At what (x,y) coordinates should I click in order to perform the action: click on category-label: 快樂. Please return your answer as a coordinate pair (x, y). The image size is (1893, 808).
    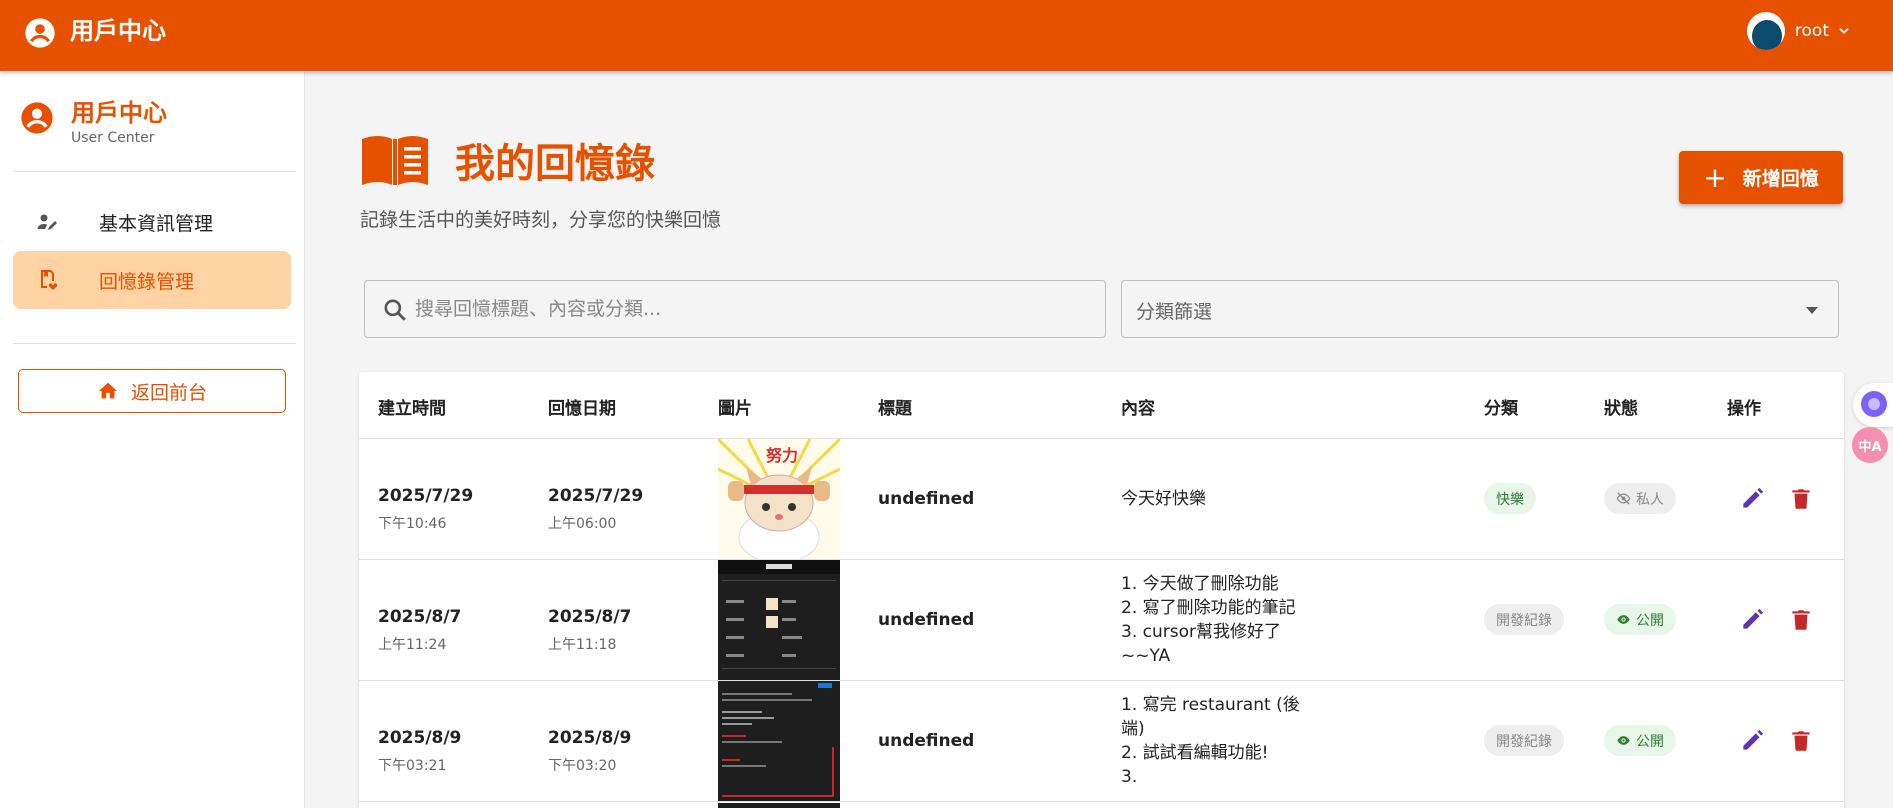
    Looking at the image, I should click on (1510, 499).